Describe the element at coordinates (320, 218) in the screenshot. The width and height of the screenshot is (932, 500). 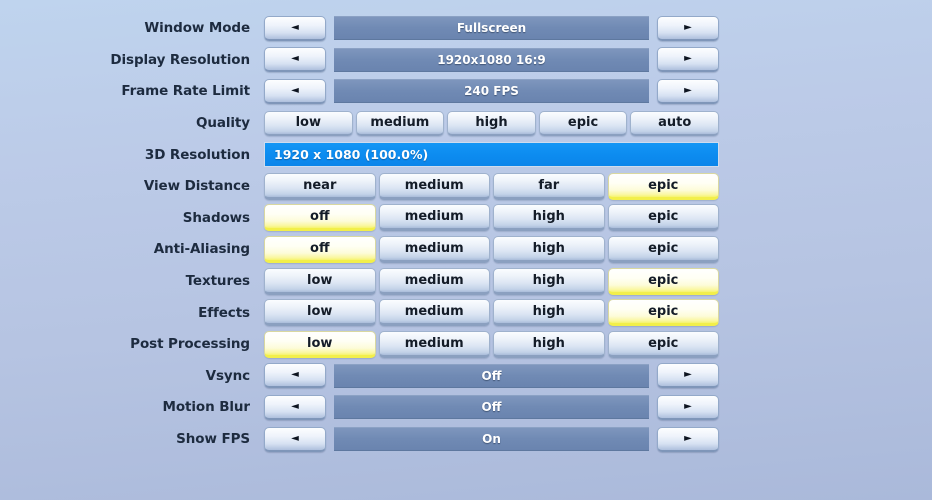
I see `option-shadows-off: off` at that location.